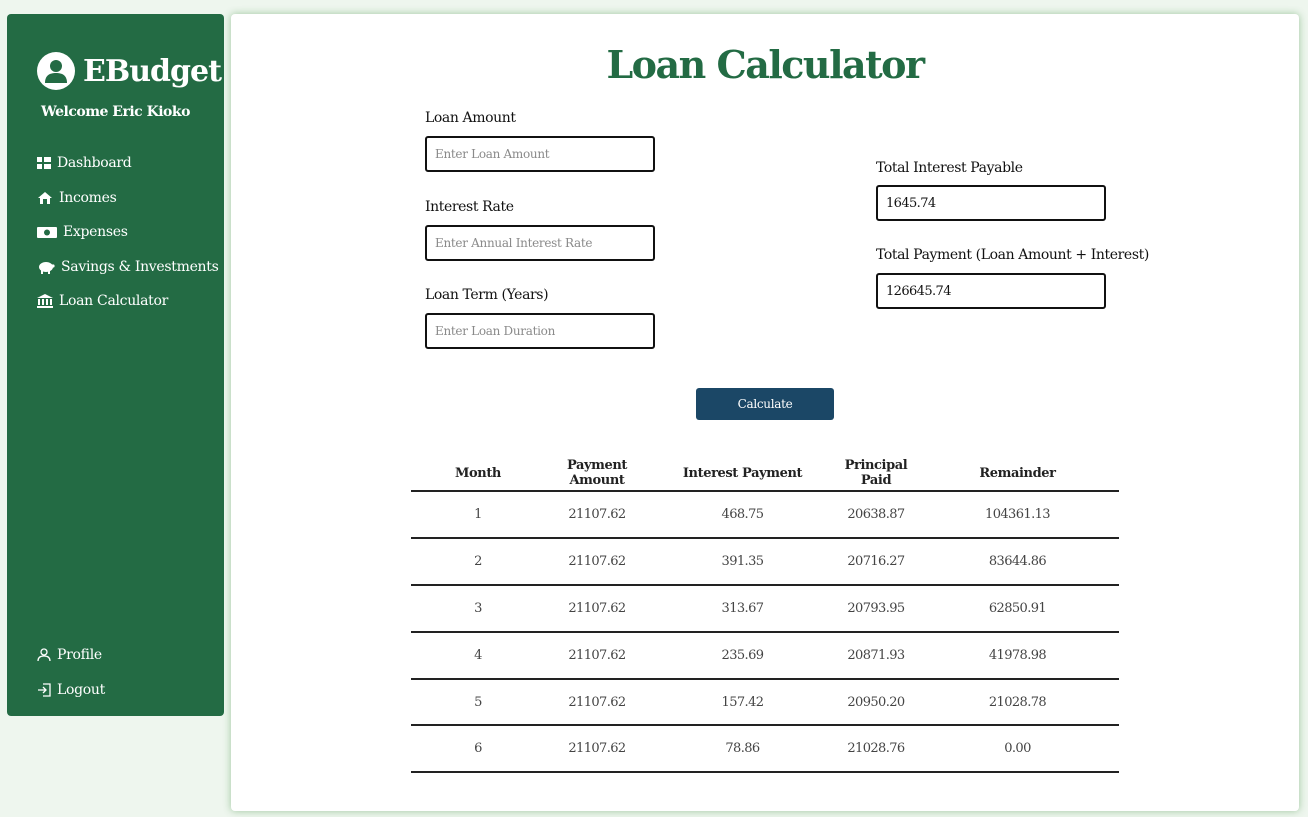 This screenshot has width=1308, height=817. What do you see at coordinates (470, 118) in the screenshot?
I see `loan-amount-label: Loan Amount` at bounding box center [470, 118].